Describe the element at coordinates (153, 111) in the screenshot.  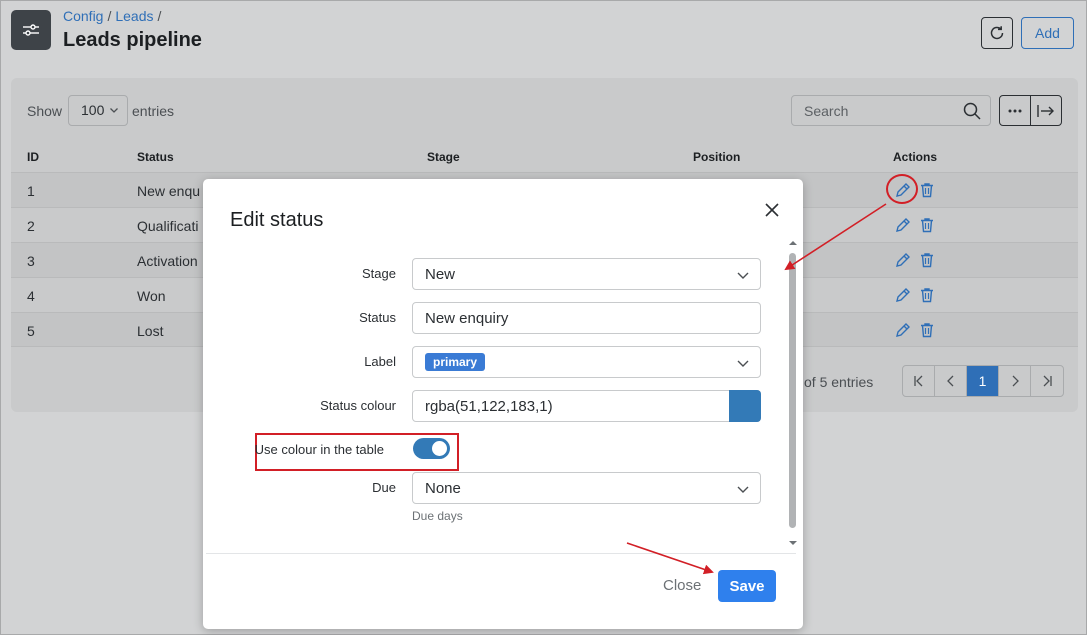
I see `entries-label: entries` at that location.